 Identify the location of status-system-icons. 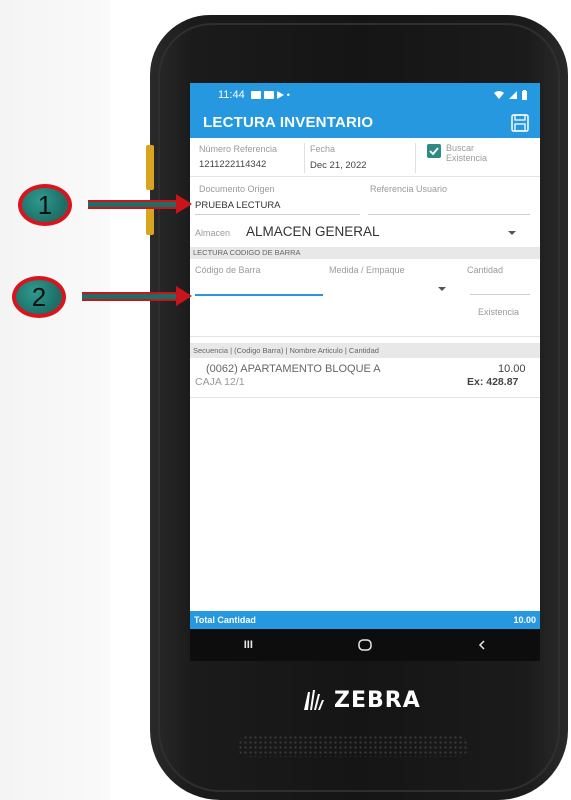
(510, 95).